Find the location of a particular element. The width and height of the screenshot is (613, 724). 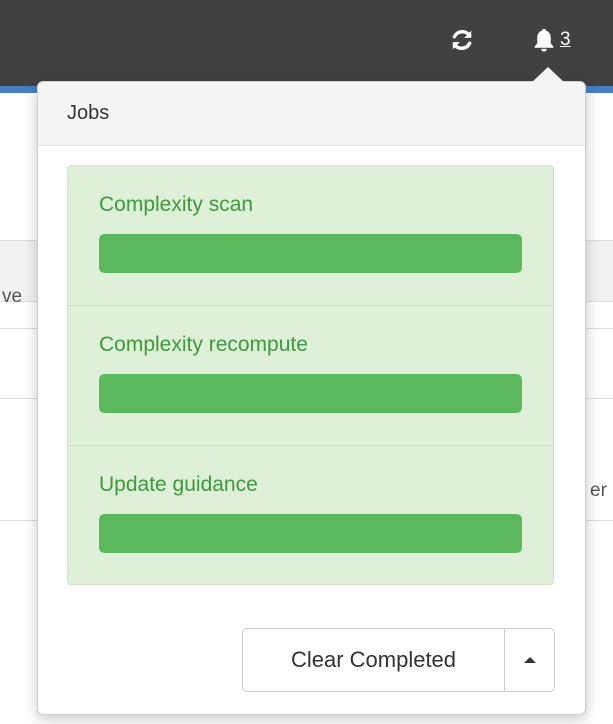

job-name: Complexity scan is located at coordinates (176, 204).